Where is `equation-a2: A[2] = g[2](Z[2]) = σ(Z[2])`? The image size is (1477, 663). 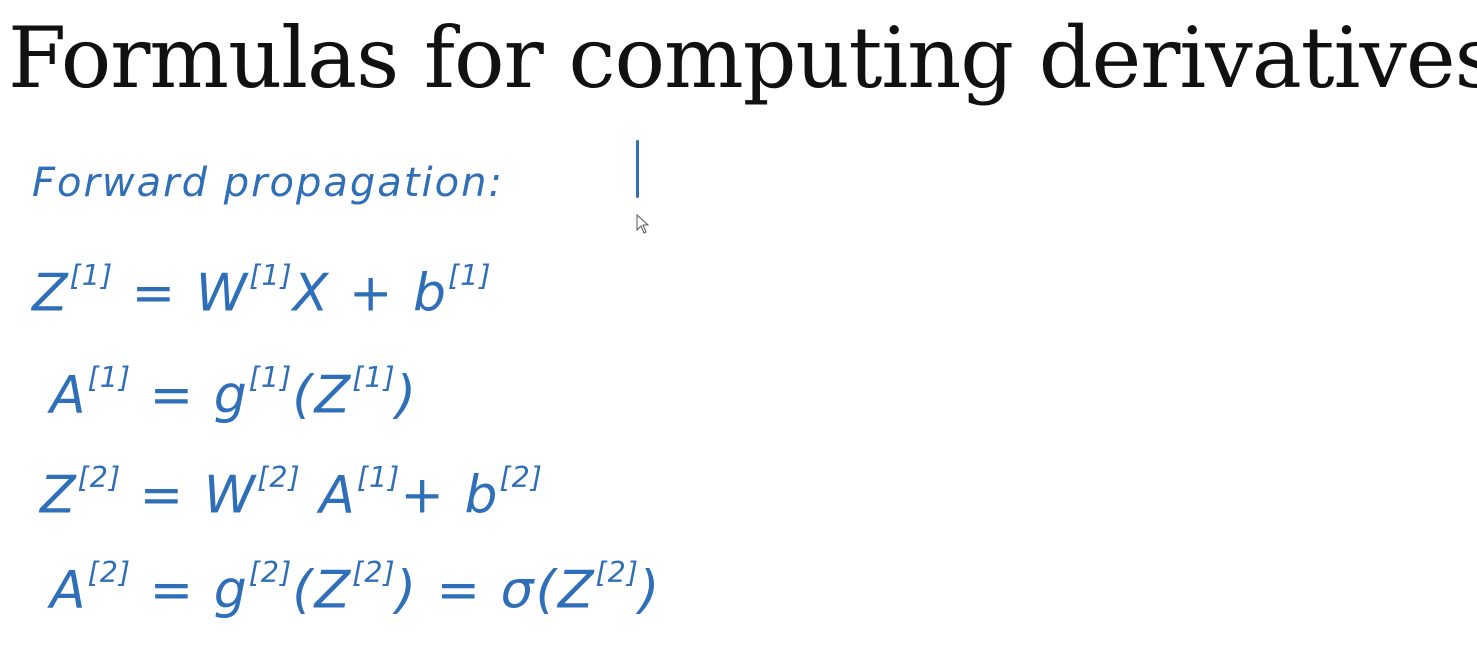 equation-a2: A[2] = g[2](Z[2]) = σ(Z[2]) is located at coordinates (355, 588).